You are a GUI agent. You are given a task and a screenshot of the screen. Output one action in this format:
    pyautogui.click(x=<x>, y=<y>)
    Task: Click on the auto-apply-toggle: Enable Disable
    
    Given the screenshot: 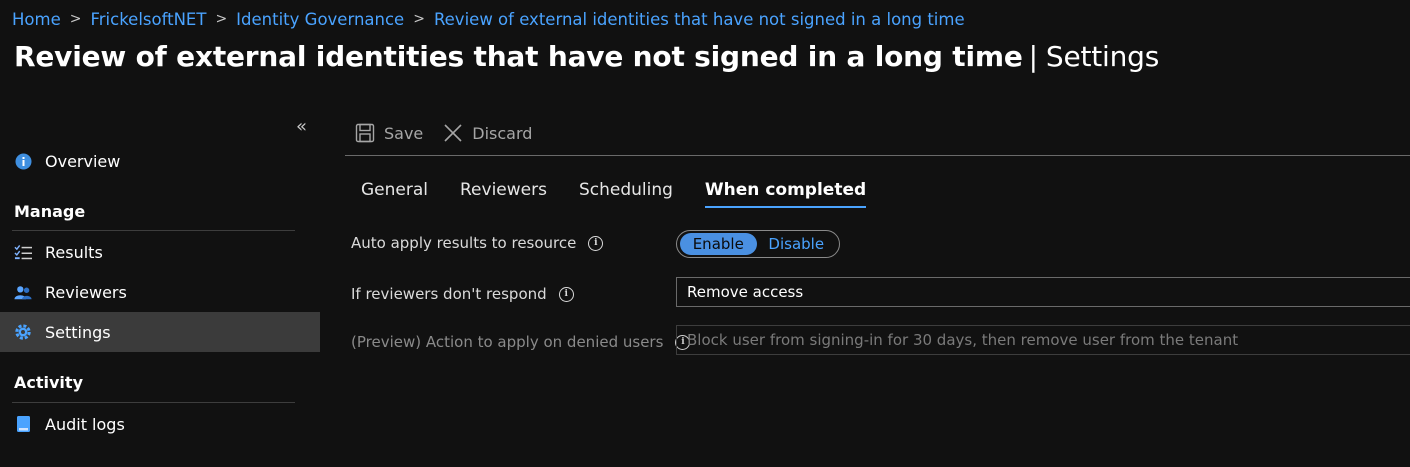 What is the action you would take?
    pyautogui.click(x=758, y=244)
    